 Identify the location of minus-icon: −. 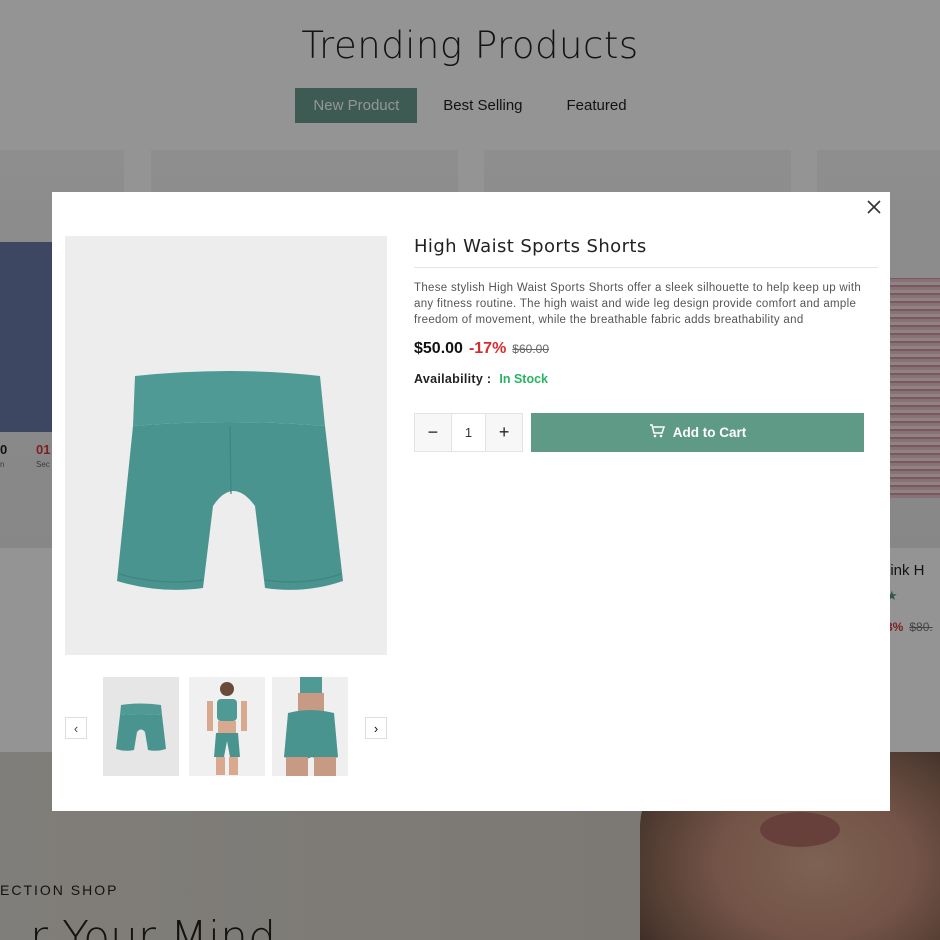
(433, 432).